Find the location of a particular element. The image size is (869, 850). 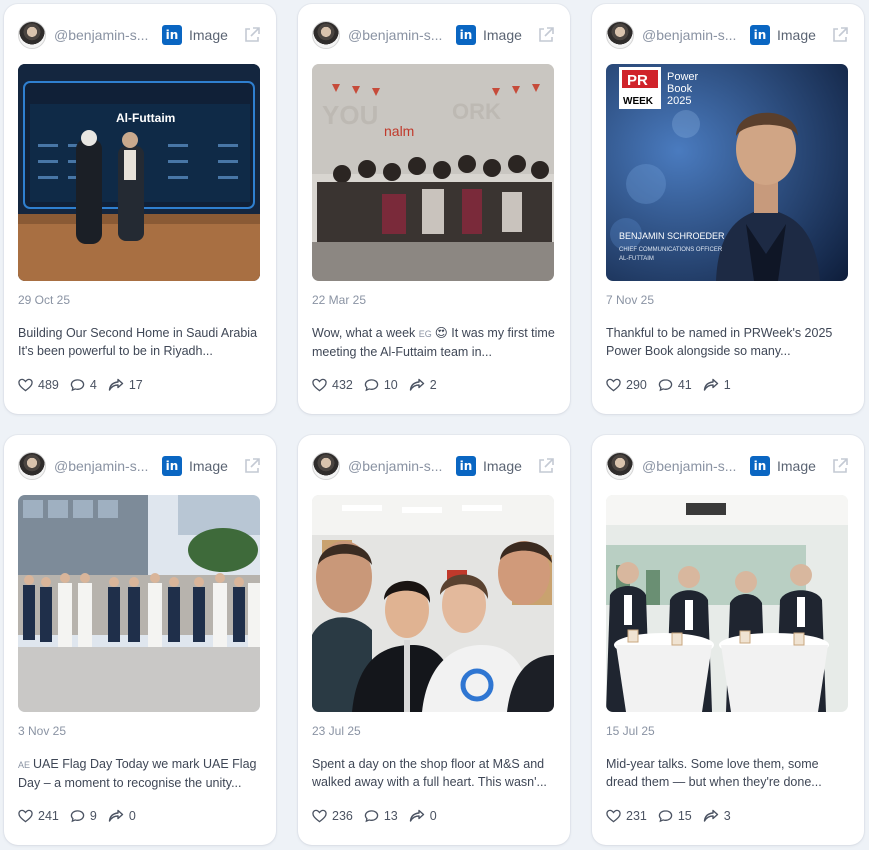

post-date: 7 Nov 25 is located at coordinates (630, 300).